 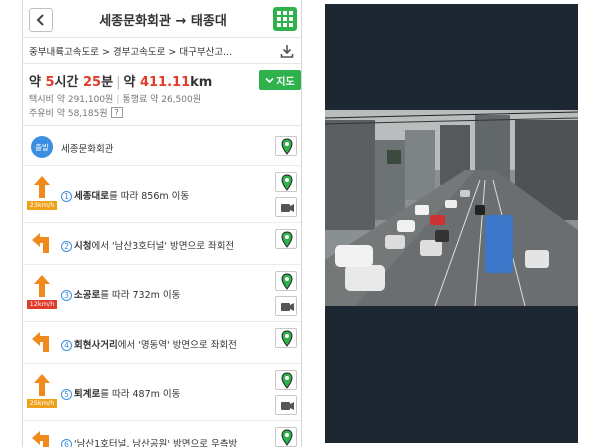 I want to click on speed-badge: 25km/h, so click(x=42, y=403).